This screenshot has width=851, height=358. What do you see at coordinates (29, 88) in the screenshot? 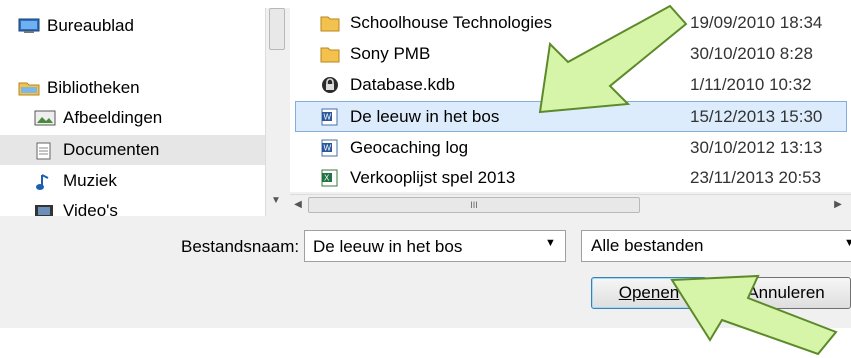
I see `libraries-icon` at bounding box center [29, 88].